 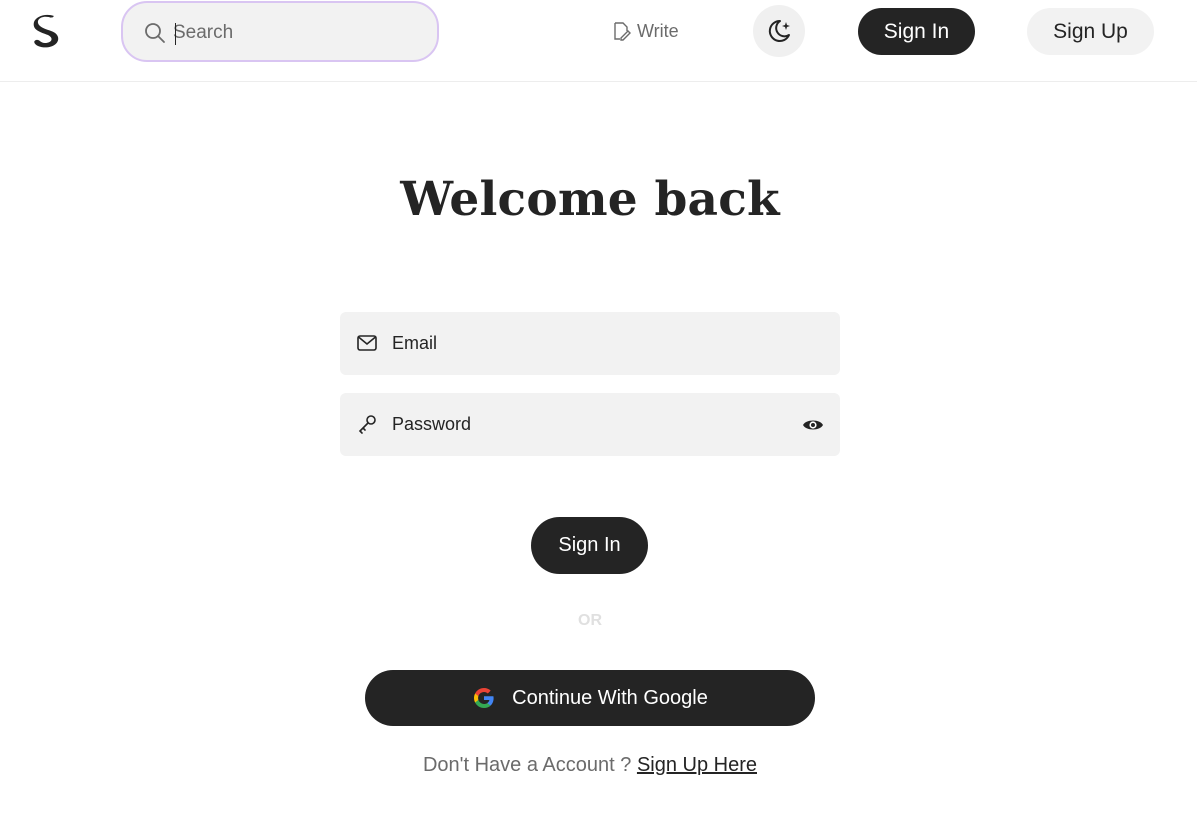 I want to click on search-icon, so click(x=155, y=33).